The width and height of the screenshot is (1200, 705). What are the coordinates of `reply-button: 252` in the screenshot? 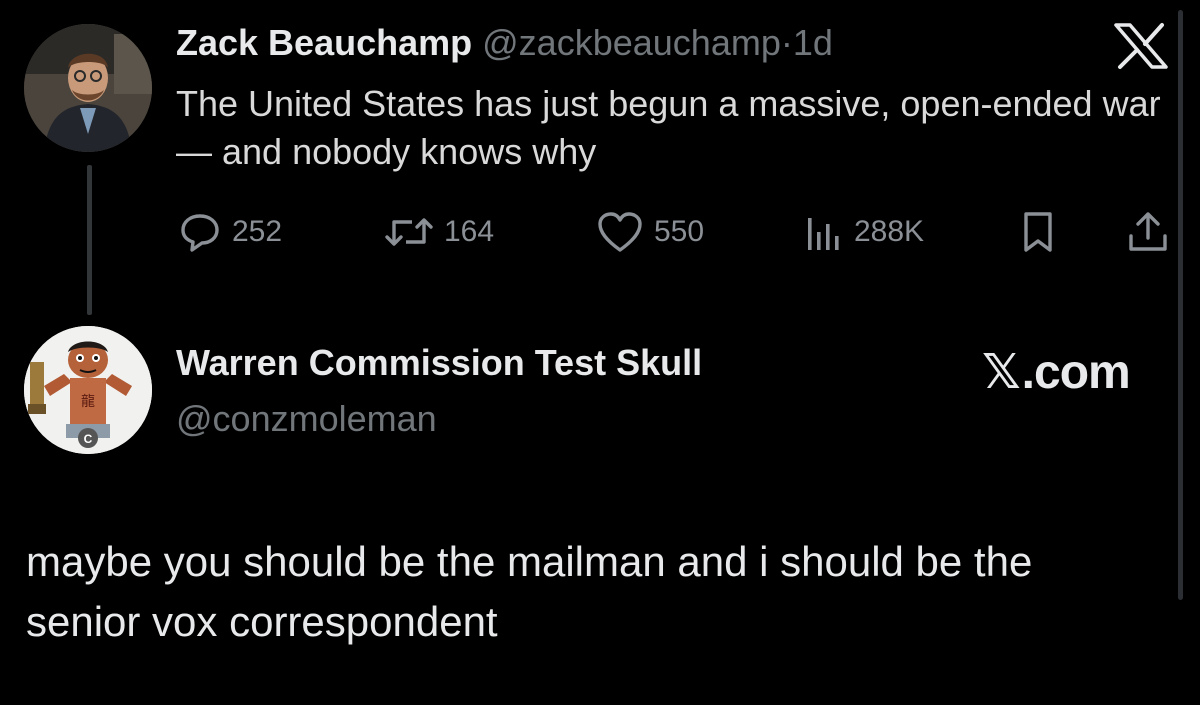 It's located at (230, 232).